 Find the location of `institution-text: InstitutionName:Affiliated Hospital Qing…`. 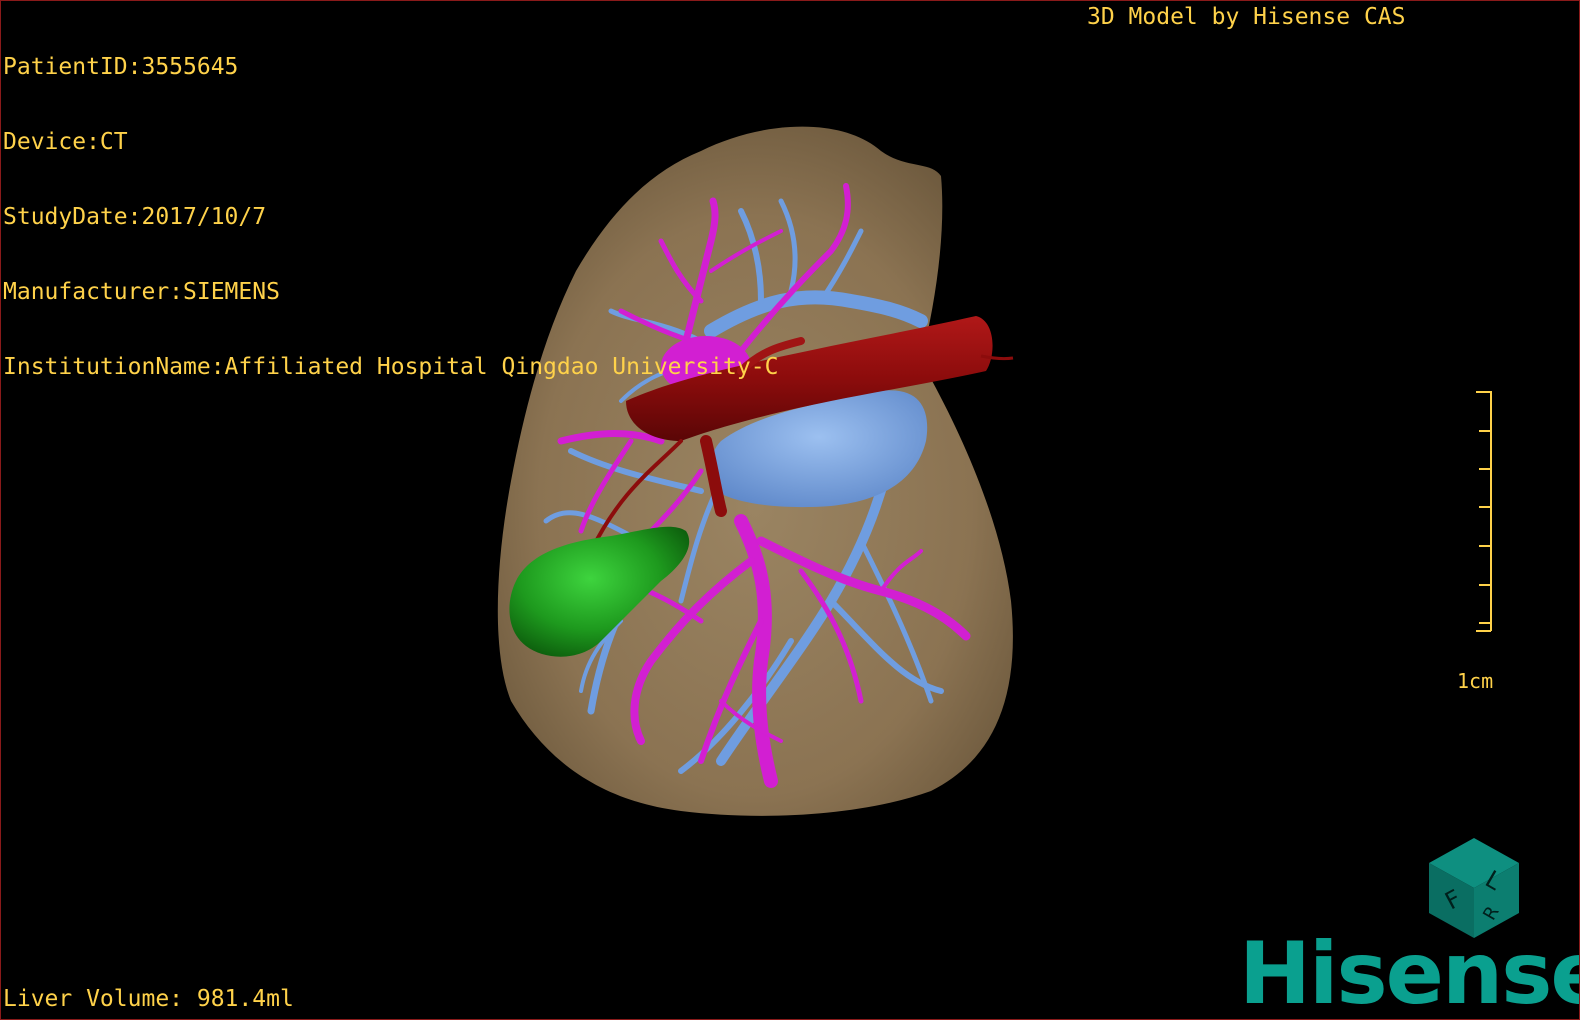

institution-text: InstitutionName:Affiliated Hospital Qing… is located at coordinates (391, 367).